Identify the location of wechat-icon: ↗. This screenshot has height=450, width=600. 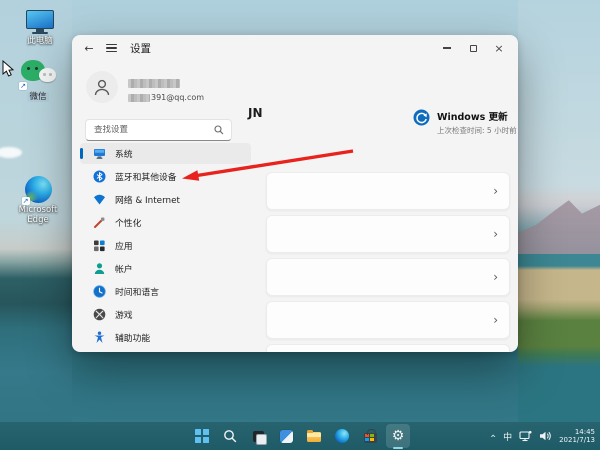
(38, 75).